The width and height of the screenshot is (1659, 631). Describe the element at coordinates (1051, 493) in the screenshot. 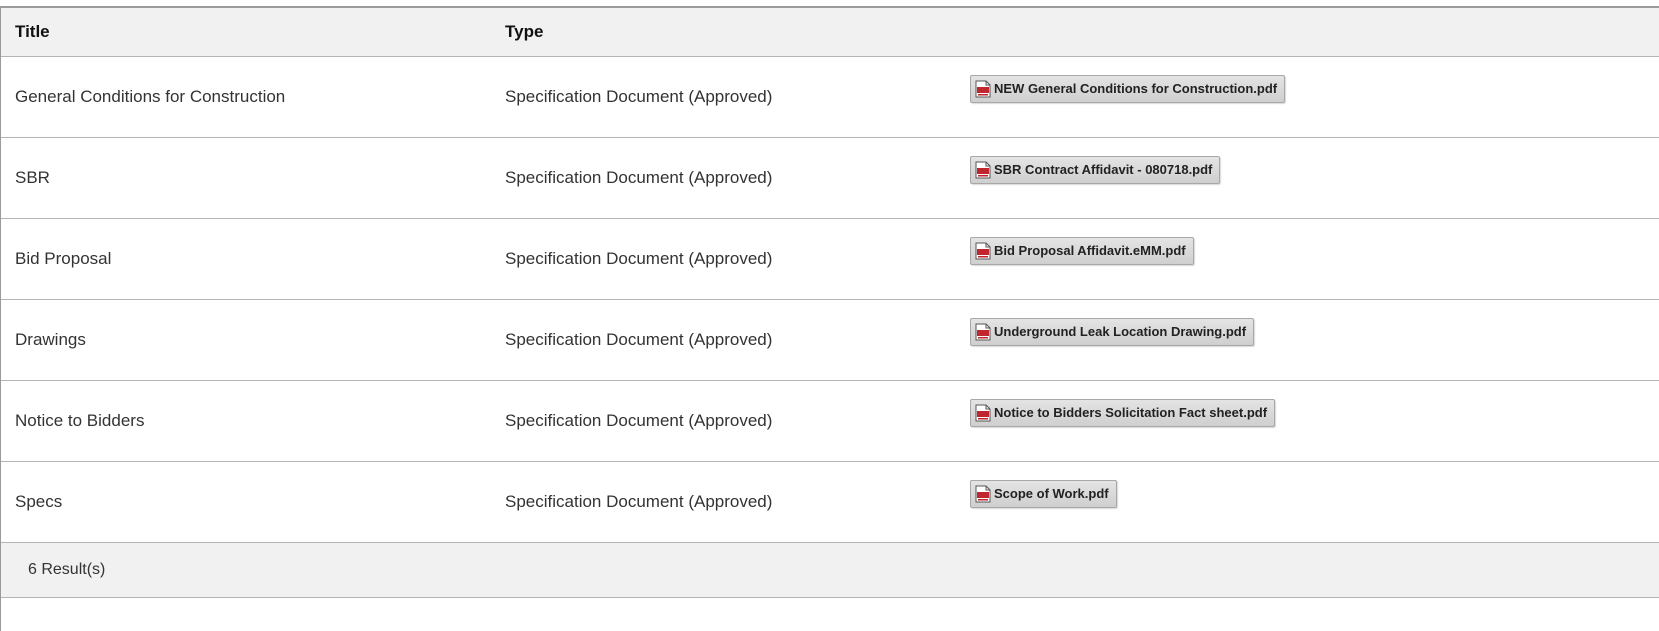

I see `file-name: Scope of Work.pdf` at that location.